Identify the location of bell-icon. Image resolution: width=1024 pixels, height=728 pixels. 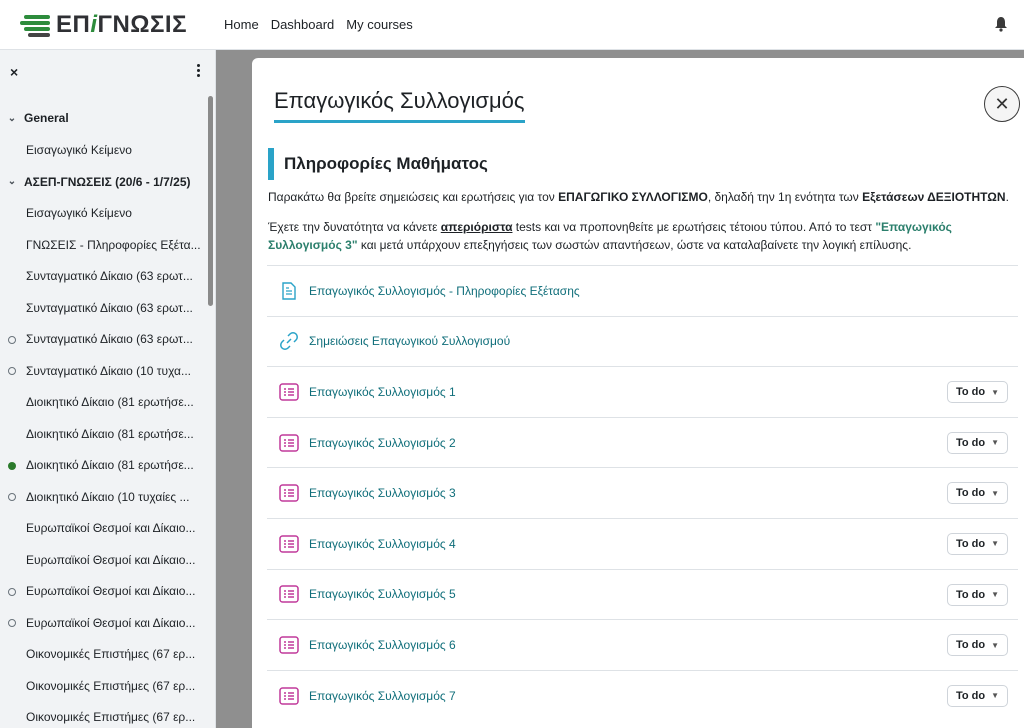
(1001, 24).